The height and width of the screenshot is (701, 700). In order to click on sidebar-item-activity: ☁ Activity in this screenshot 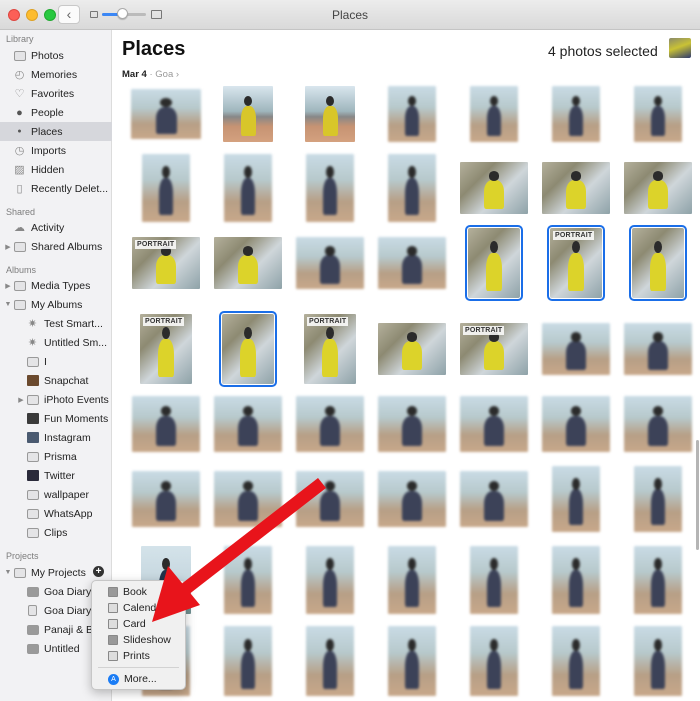, I will do `click(56, 227)`.